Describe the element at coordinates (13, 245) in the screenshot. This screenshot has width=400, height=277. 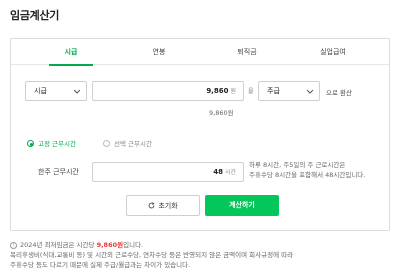
I see `info-icon: !` at that location.